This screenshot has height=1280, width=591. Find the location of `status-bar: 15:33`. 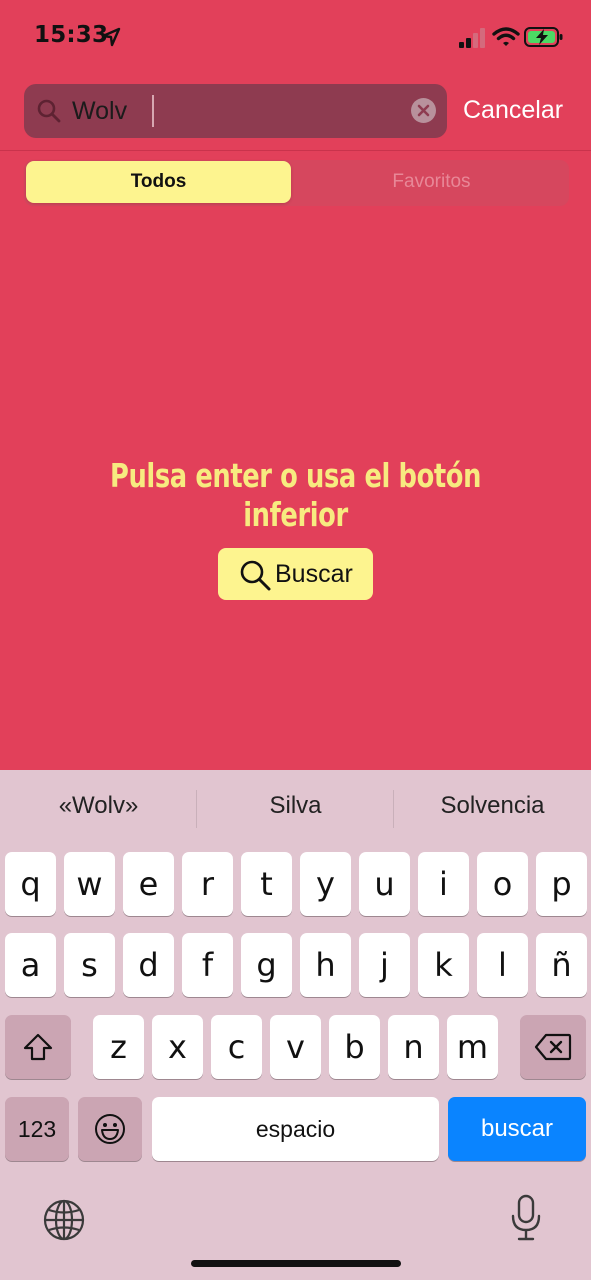

status-bar: 15:33 is located at coordinates (295, 37).